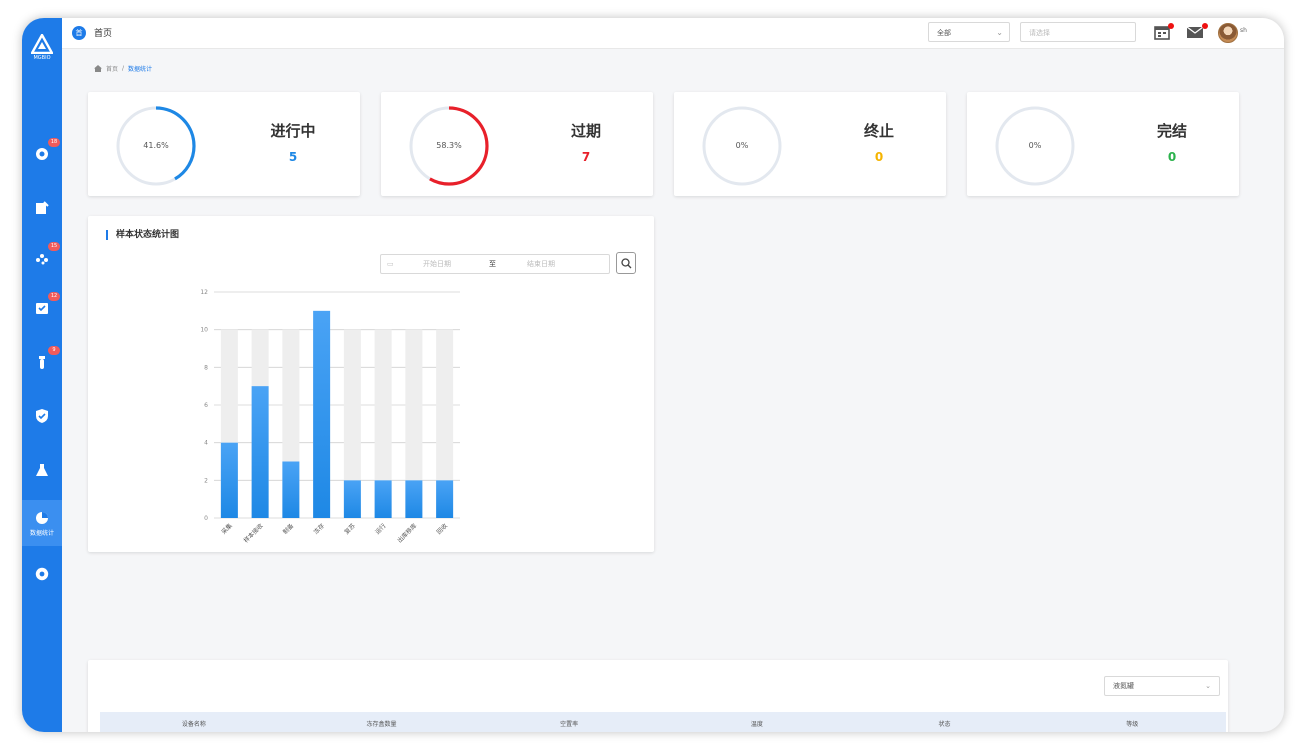 This screenshot has width=1304, height=752. What do you see at coordinates (142, 235) in the screenshot?
I see `chart-title: 样本状态统计图` at bounding box center [142, 235].